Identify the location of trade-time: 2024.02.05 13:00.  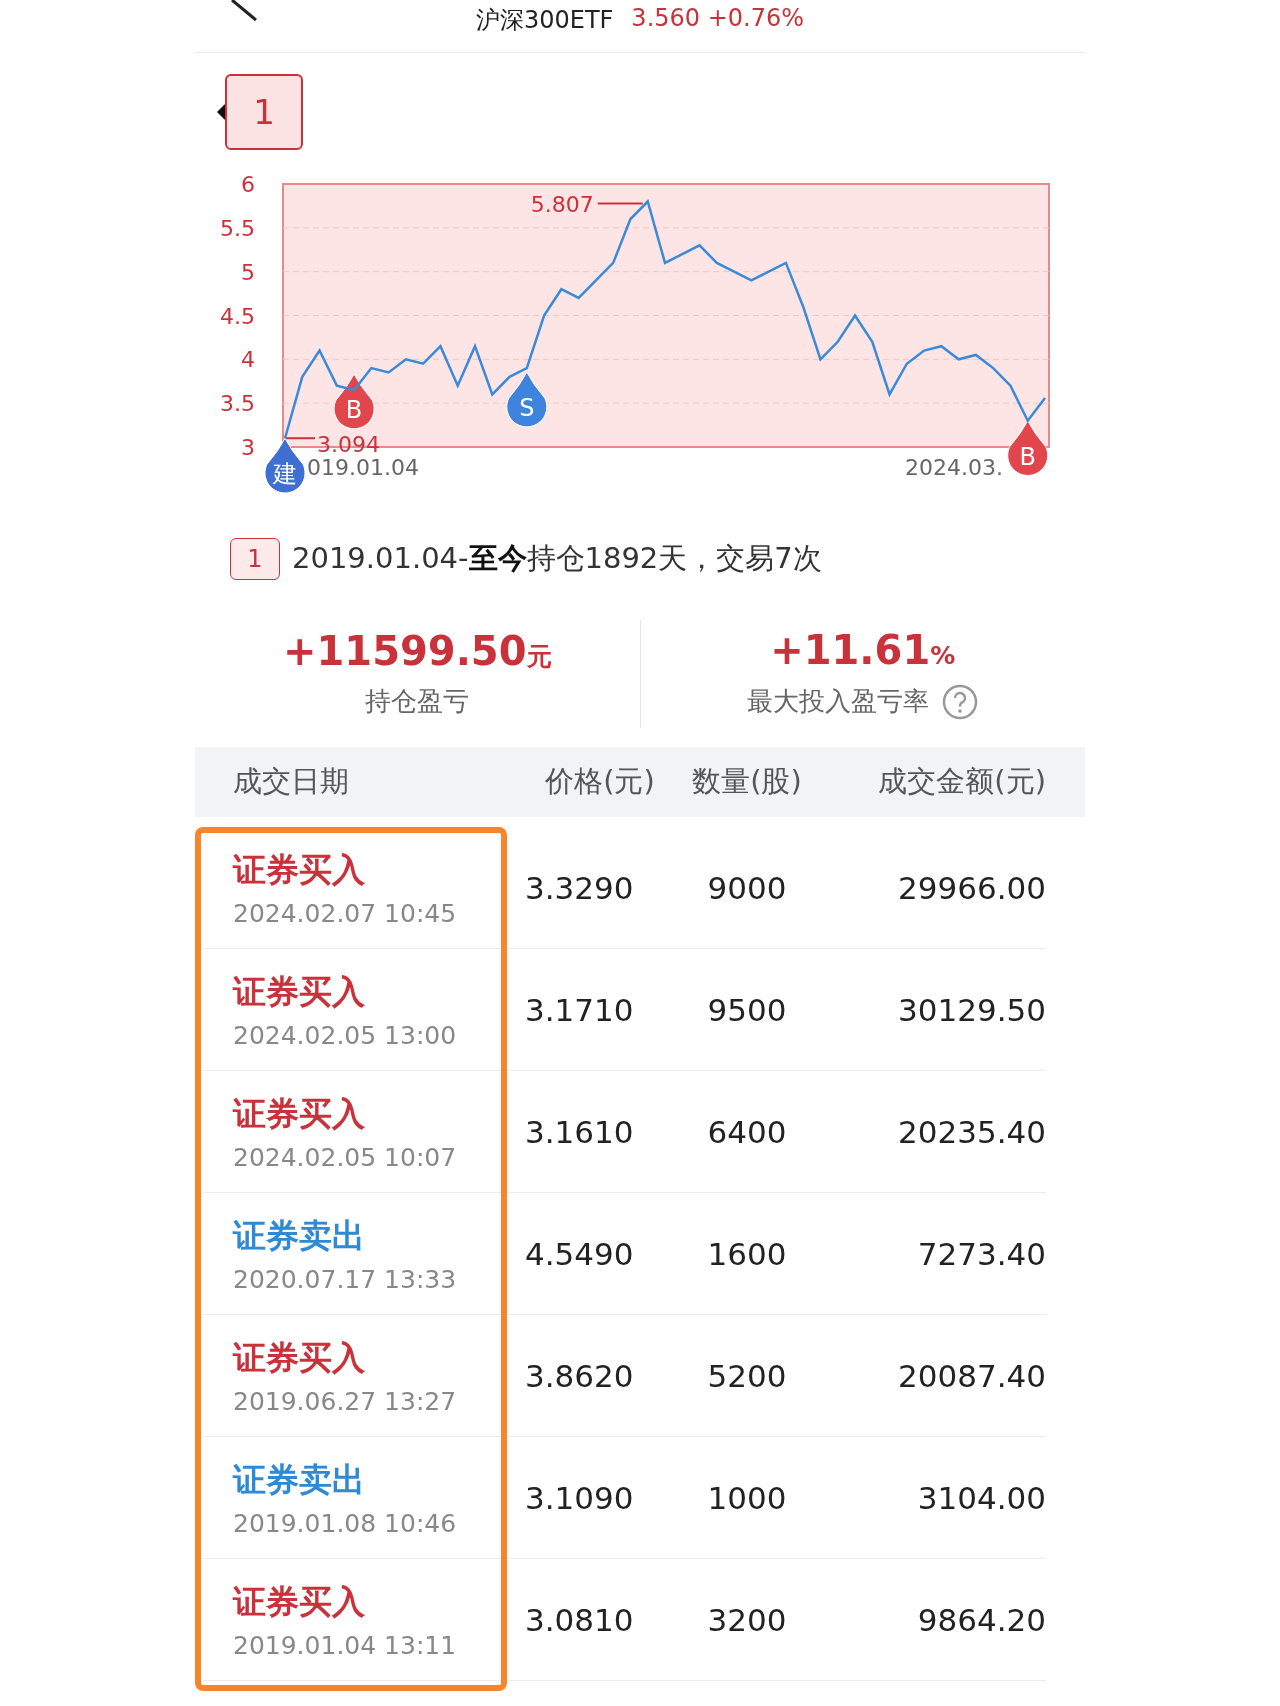
(345, 1035).